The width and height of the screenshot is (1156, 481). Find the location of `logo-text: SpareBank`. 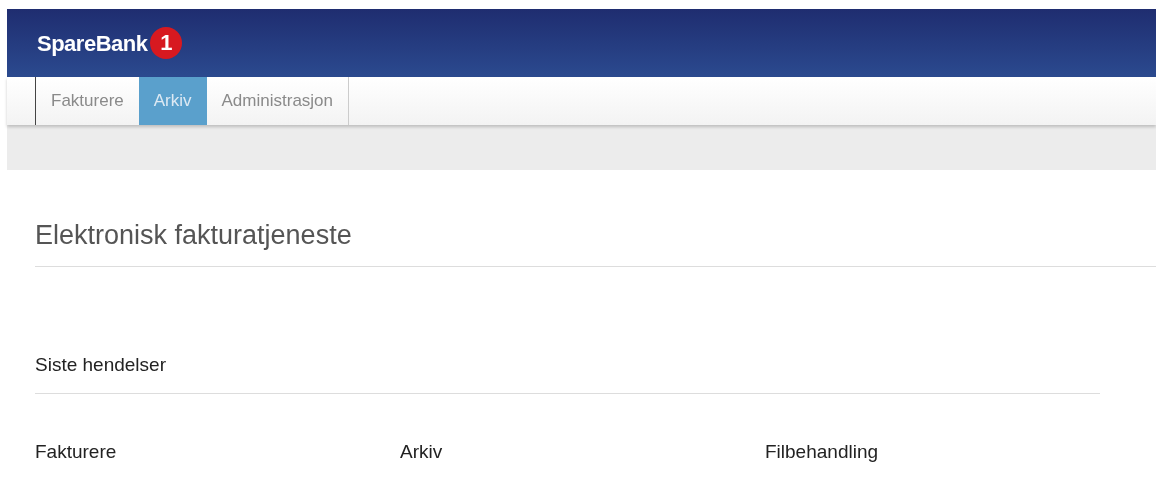

logo-text: SpareBank is located at coordinates (92, 43).